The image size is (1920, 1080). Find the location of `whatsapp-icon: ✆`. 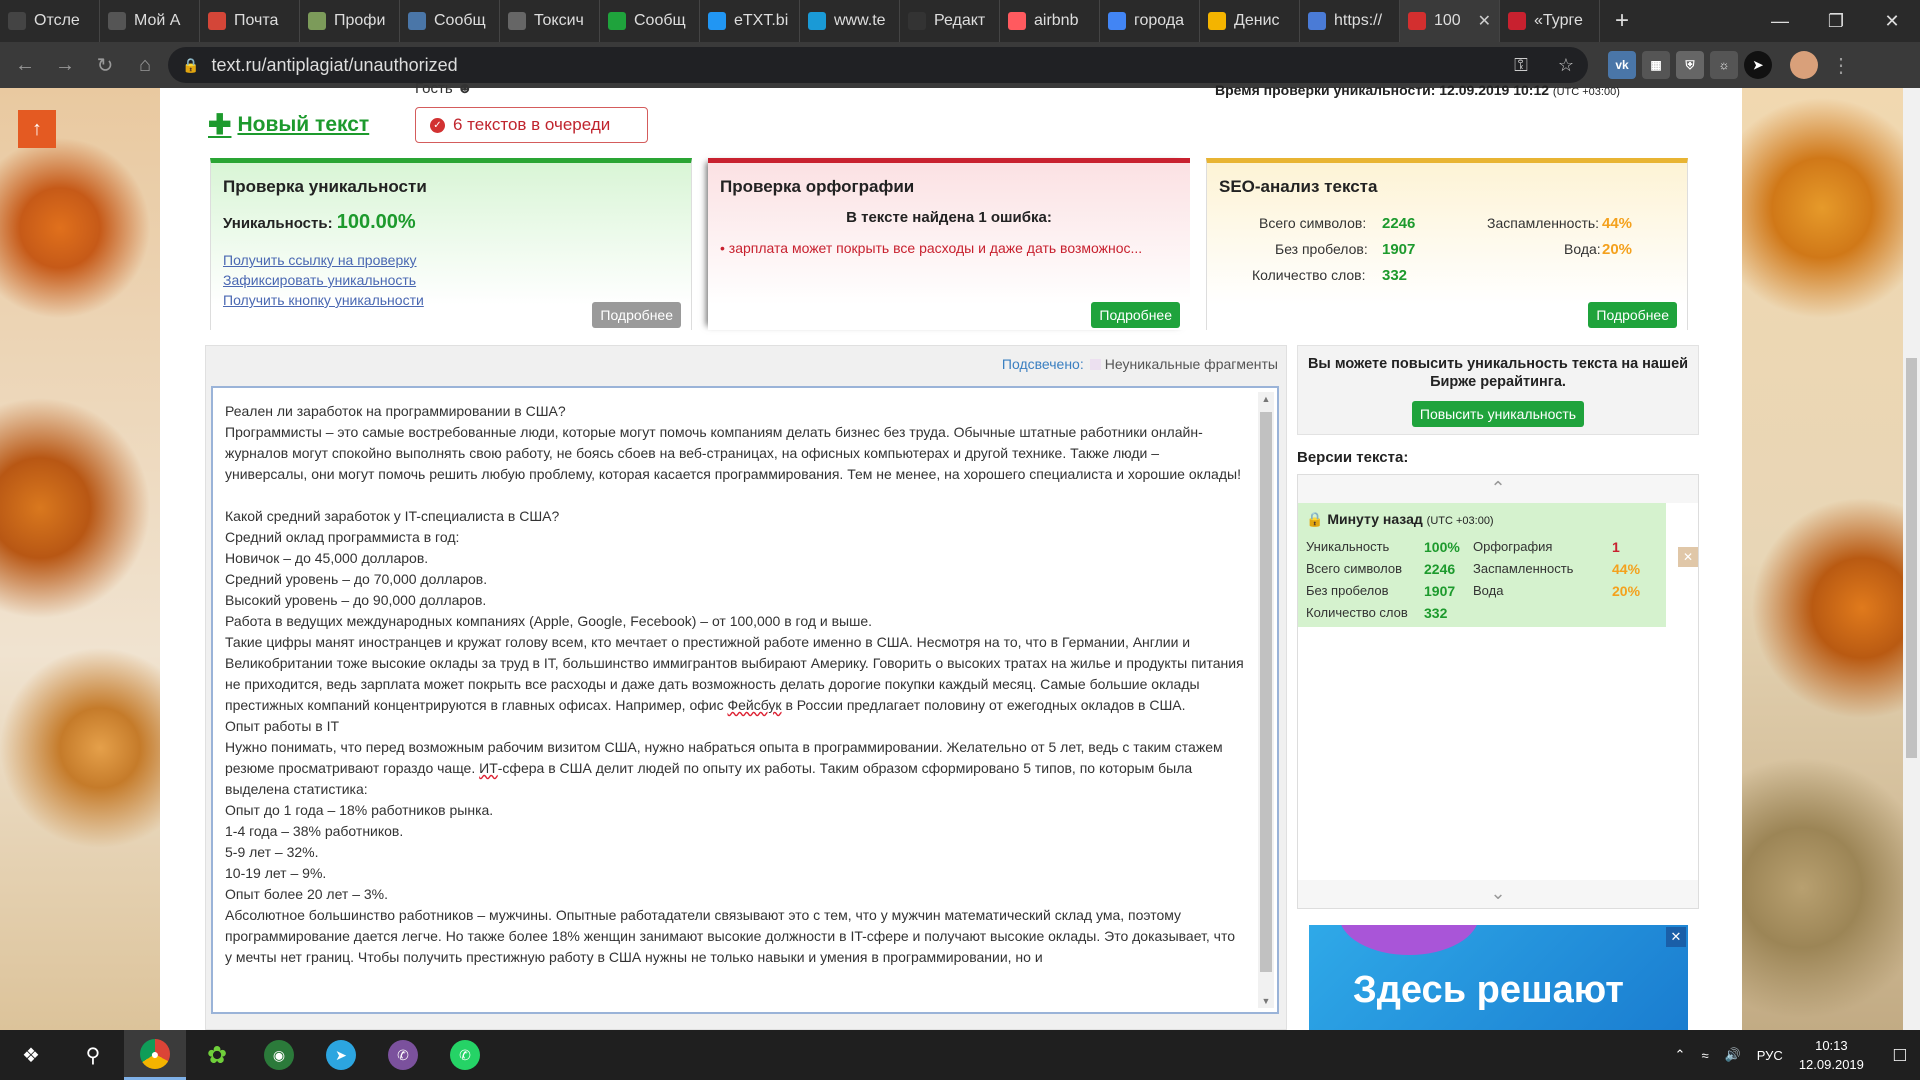

whatsapp-icon: ✆ is located at coordinates (465, 1055).